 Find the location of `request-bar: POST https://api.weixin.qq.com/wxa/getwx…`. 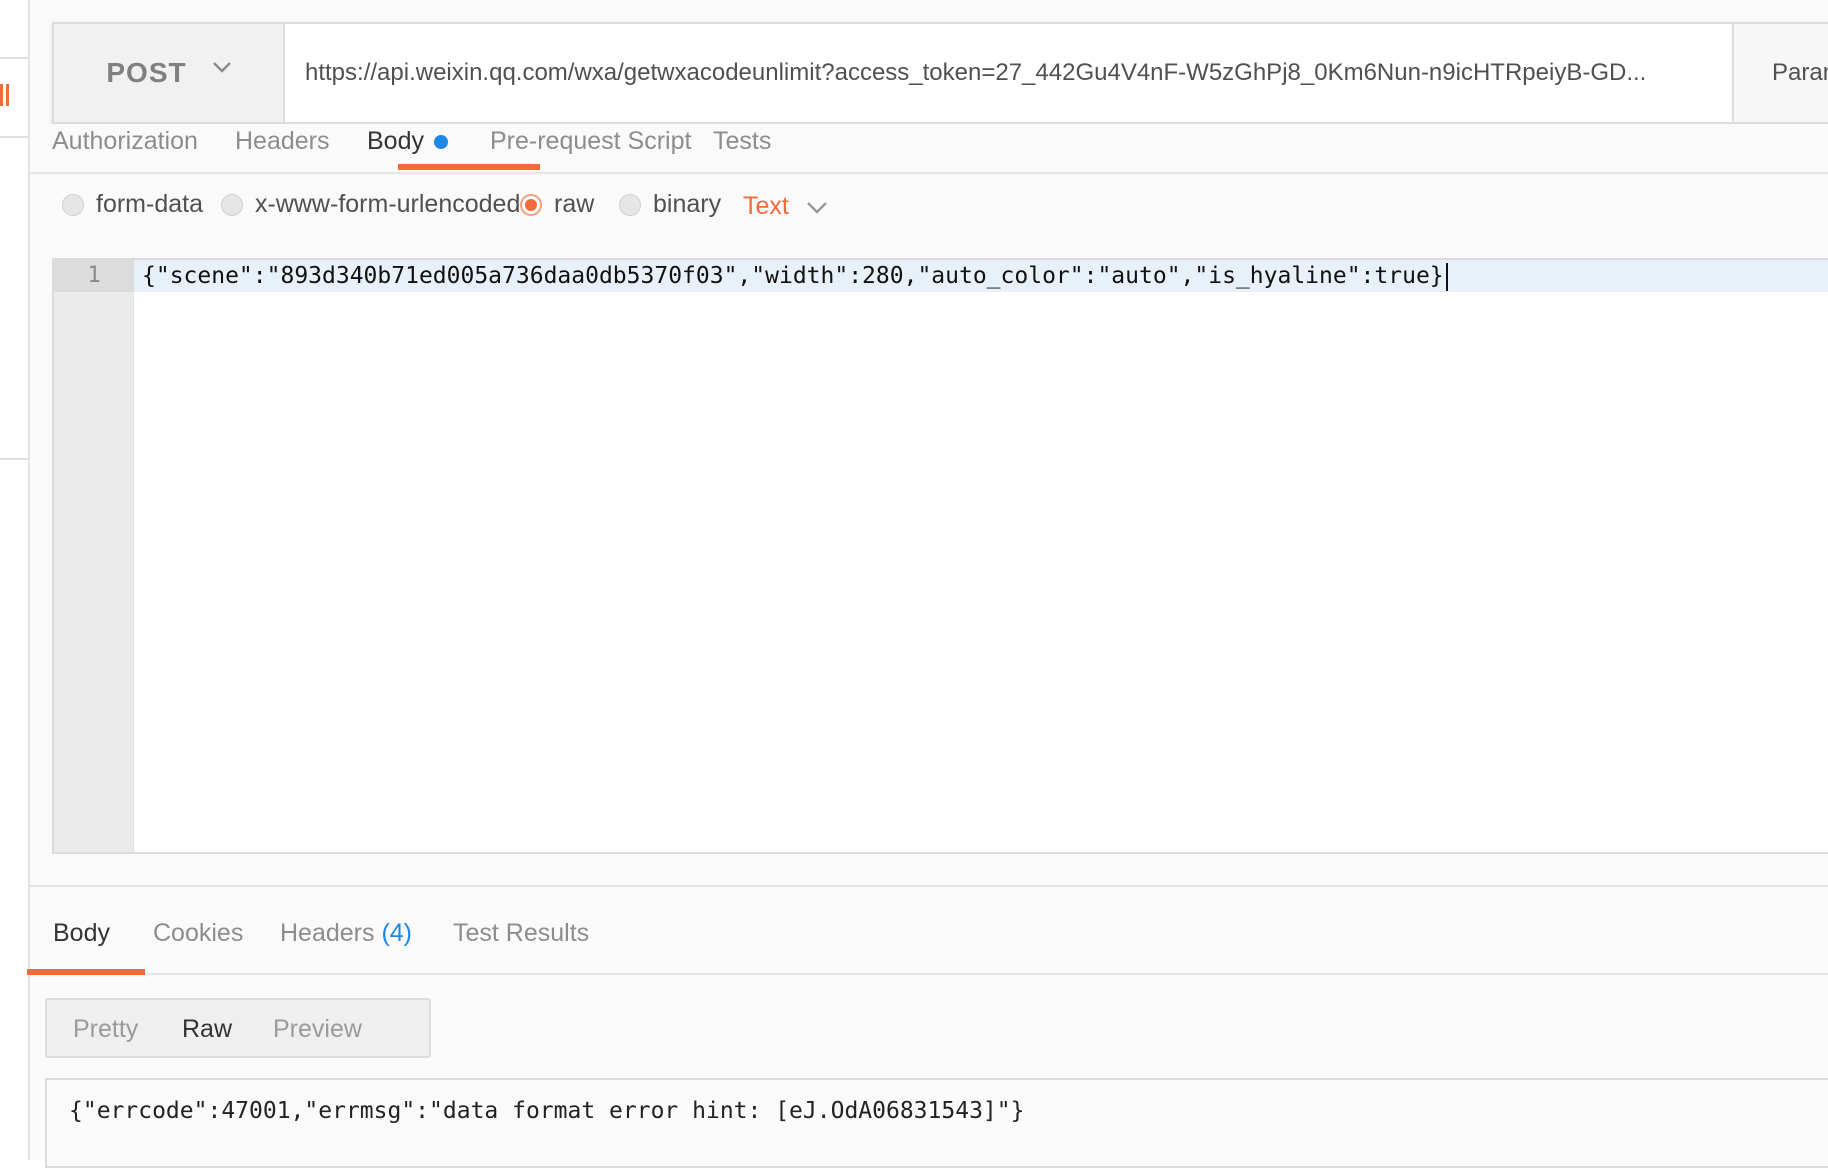

request-bar: POST https://api.weixin.qq.com/wxa/getwx… is located at coordinates (940, 73).